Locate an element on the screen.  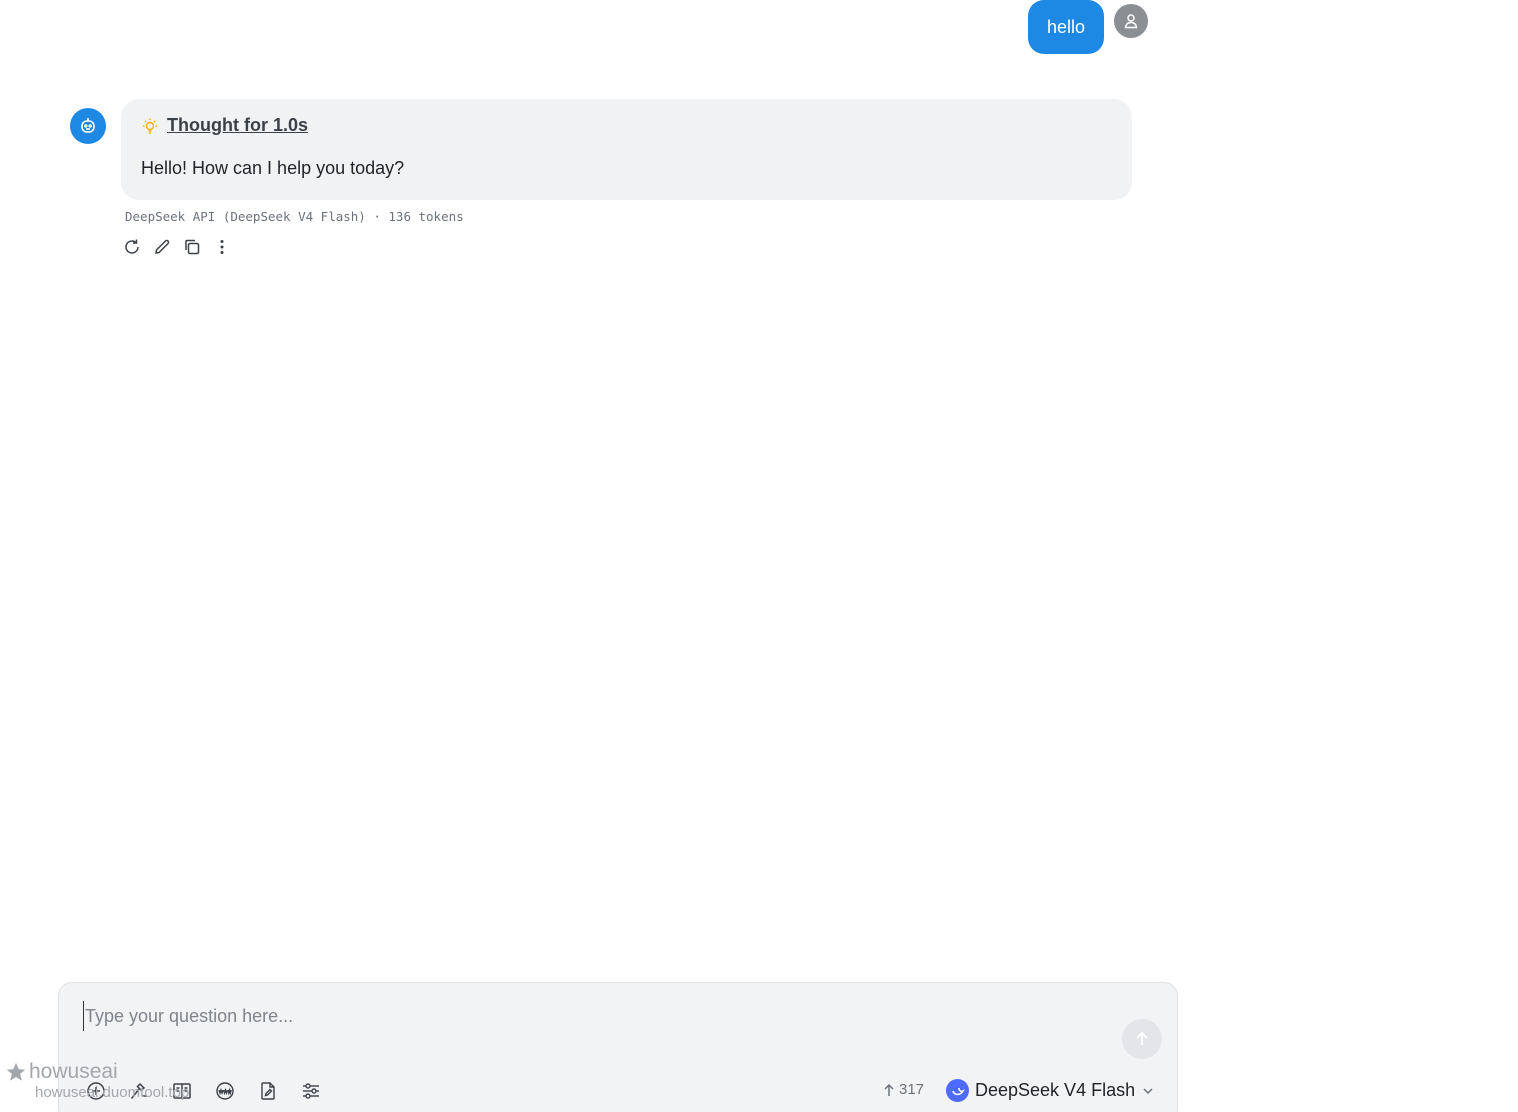
deepseek-logo-icon is located at coordinates (957, 1090).